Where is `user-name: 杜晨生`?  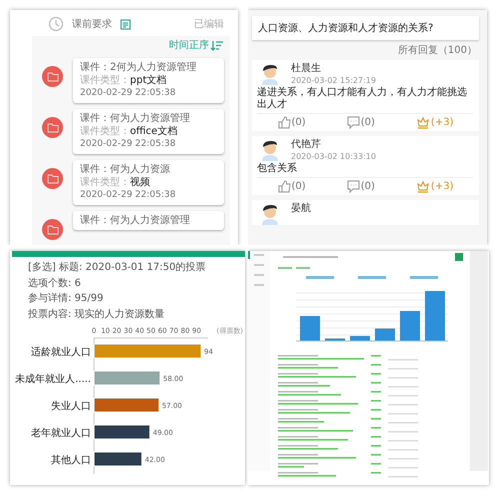 user-name: 杜晨生 is located at coordinates (306, 69).